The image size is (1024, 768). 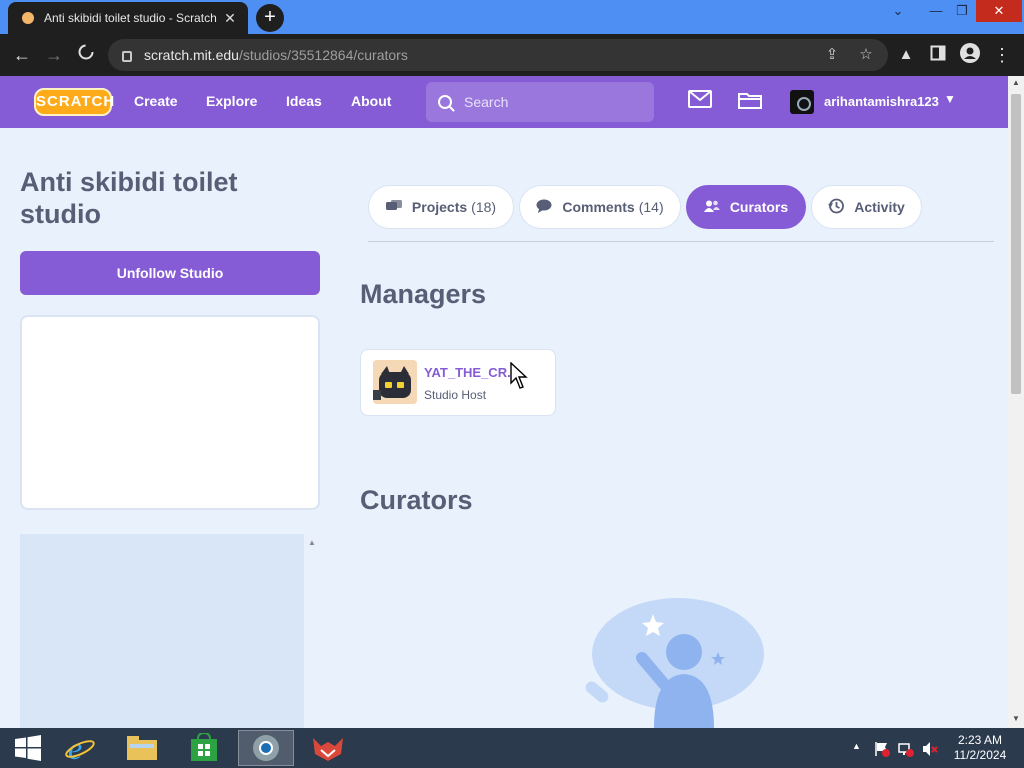 I want to click on tray-overflow-icon: ▲, so click(x=856, y=746).